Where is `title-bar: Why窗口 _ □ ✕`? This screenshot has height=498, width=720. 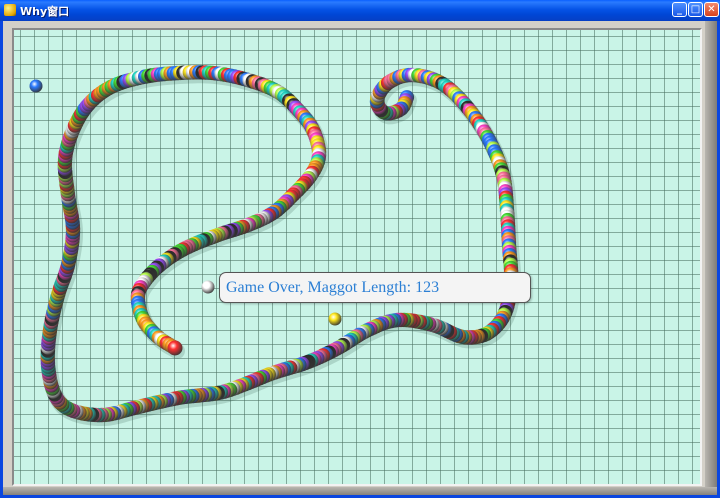 title-bar: Why窗口 _ □ ✕ is located at coordinates (360, 10).